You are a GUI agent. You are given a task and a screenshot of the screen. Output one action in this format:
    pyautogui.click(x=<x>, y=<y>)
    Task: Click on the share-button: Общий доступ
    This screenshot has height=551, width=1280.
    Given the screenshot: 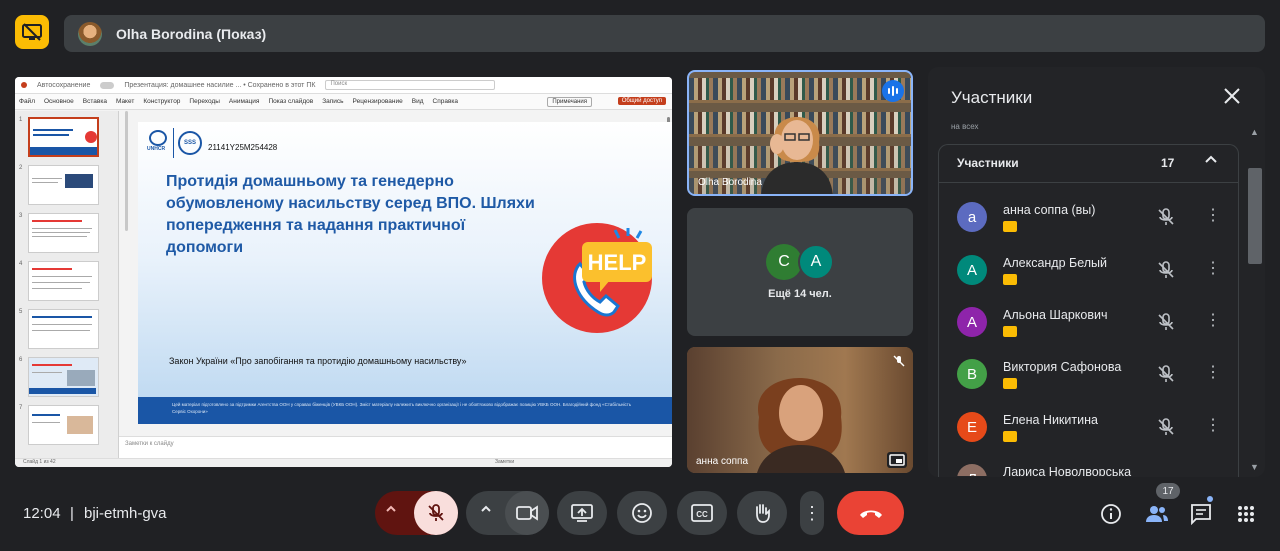 What is the action you would take?
    pyautogui.click(x=641, y=101)
    